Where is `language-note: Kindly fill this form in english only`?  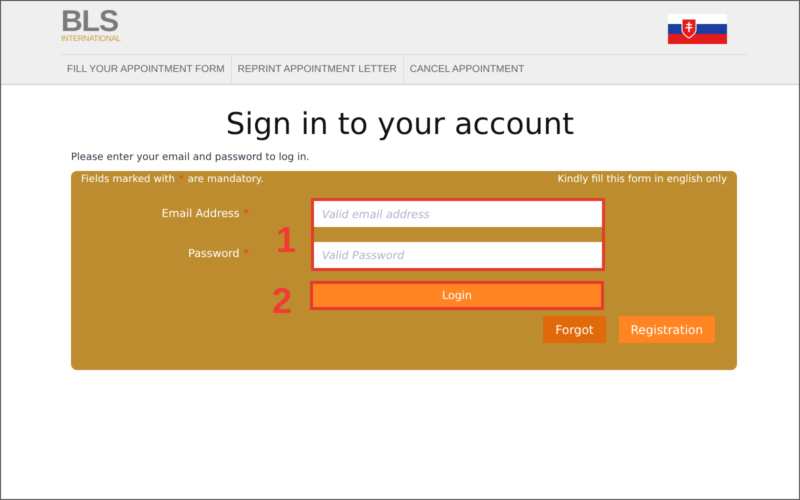
language-note: Kindly fill this form in english only is located at coordinates (642, 179).